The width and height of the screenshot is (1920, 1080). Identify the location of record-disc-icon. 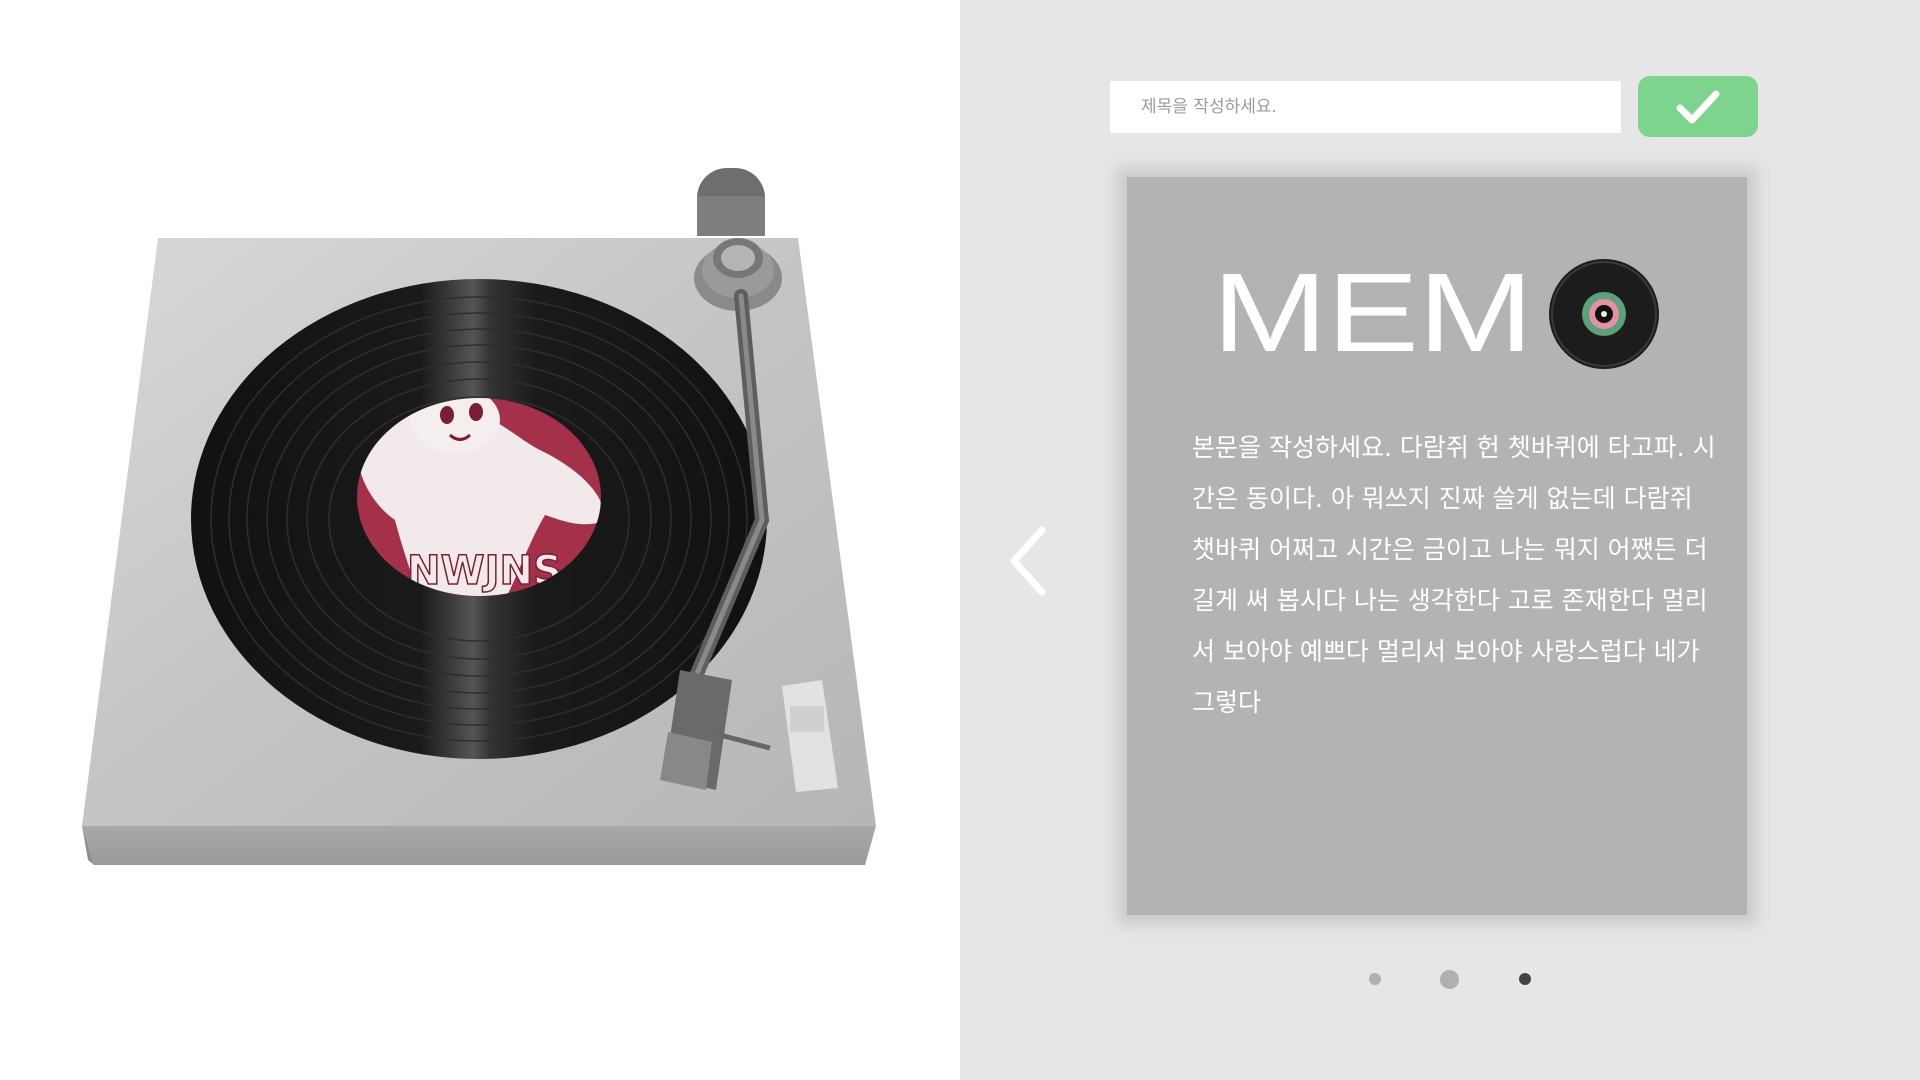
(1604, 314).